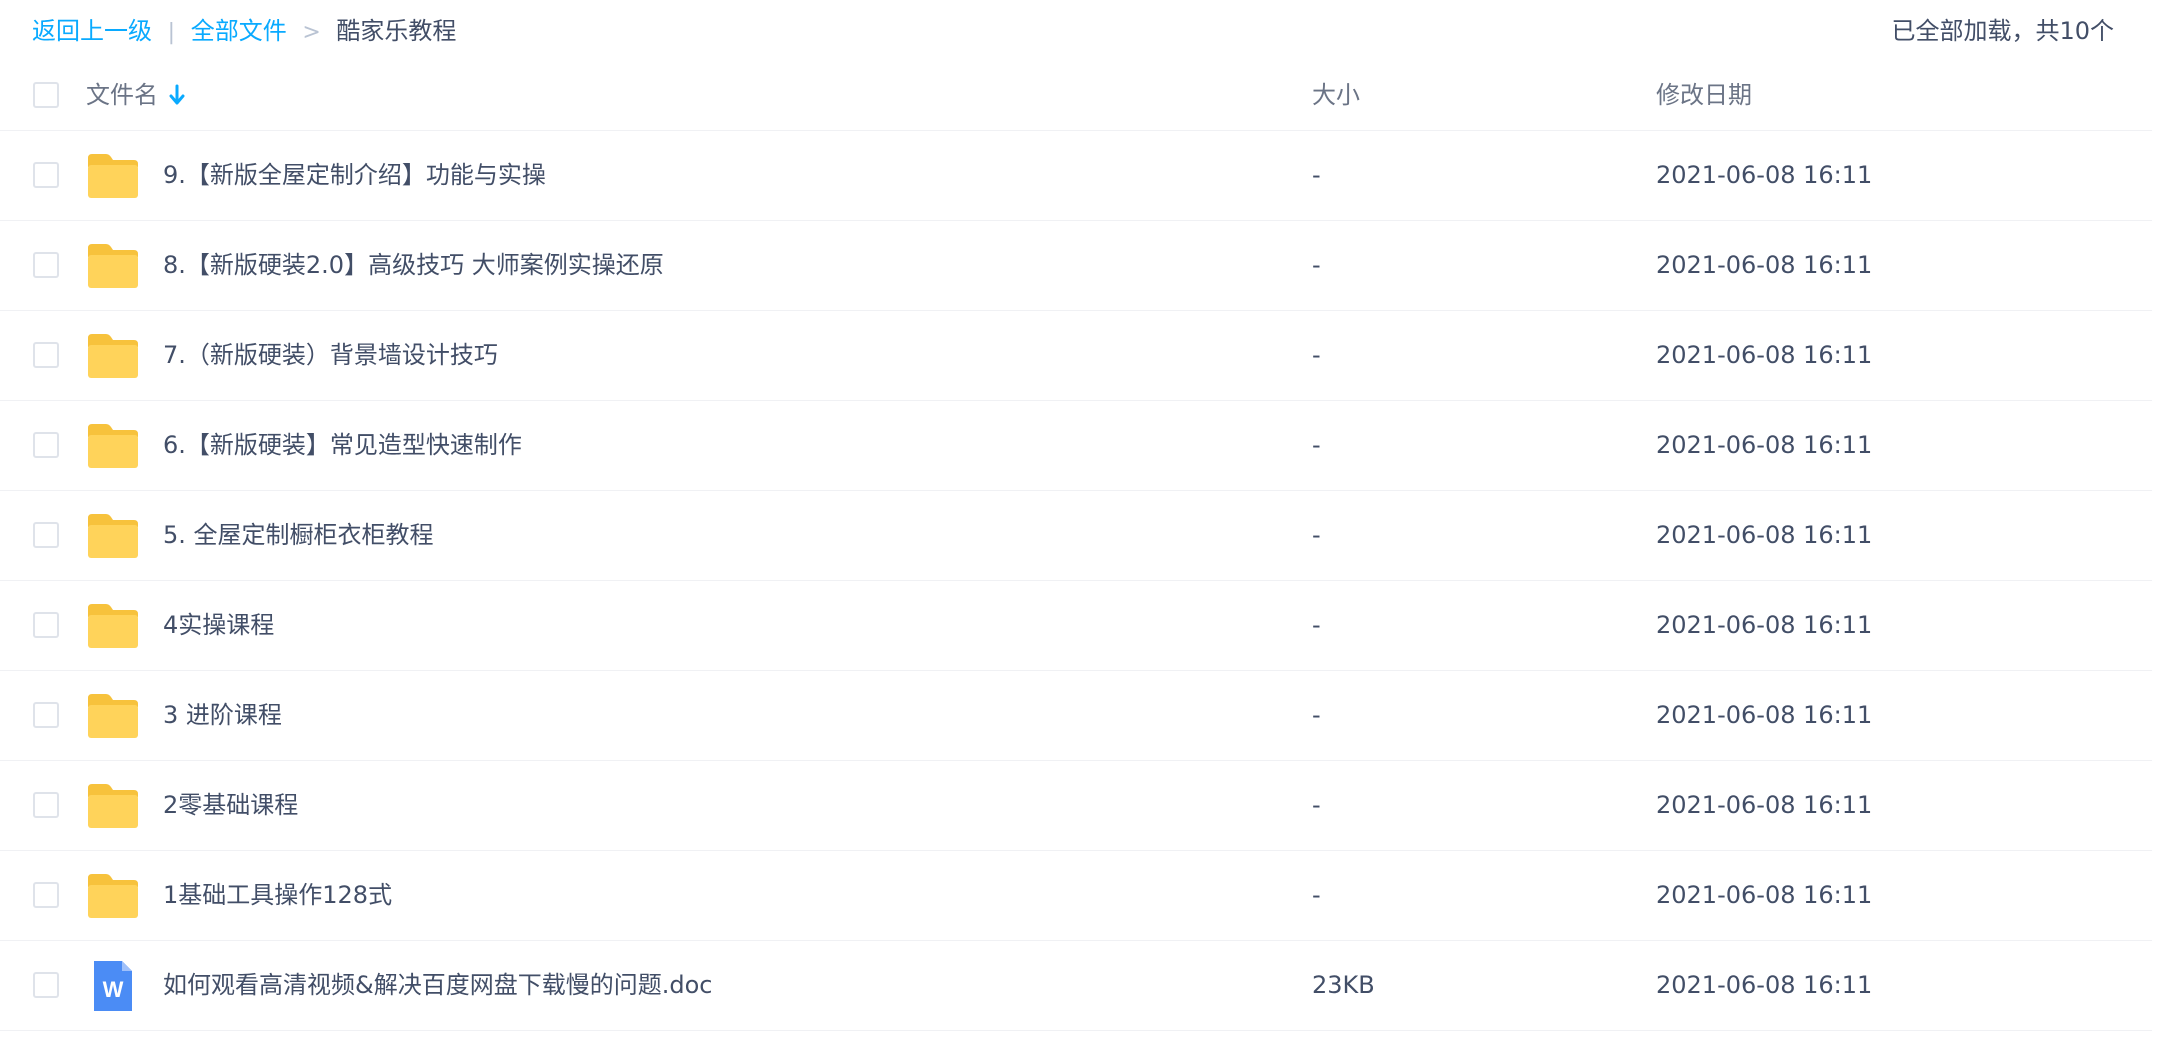  Describe the element at coordinates (218, 625) in the screenshot. I see `file-name: 4实操课程` at that location.